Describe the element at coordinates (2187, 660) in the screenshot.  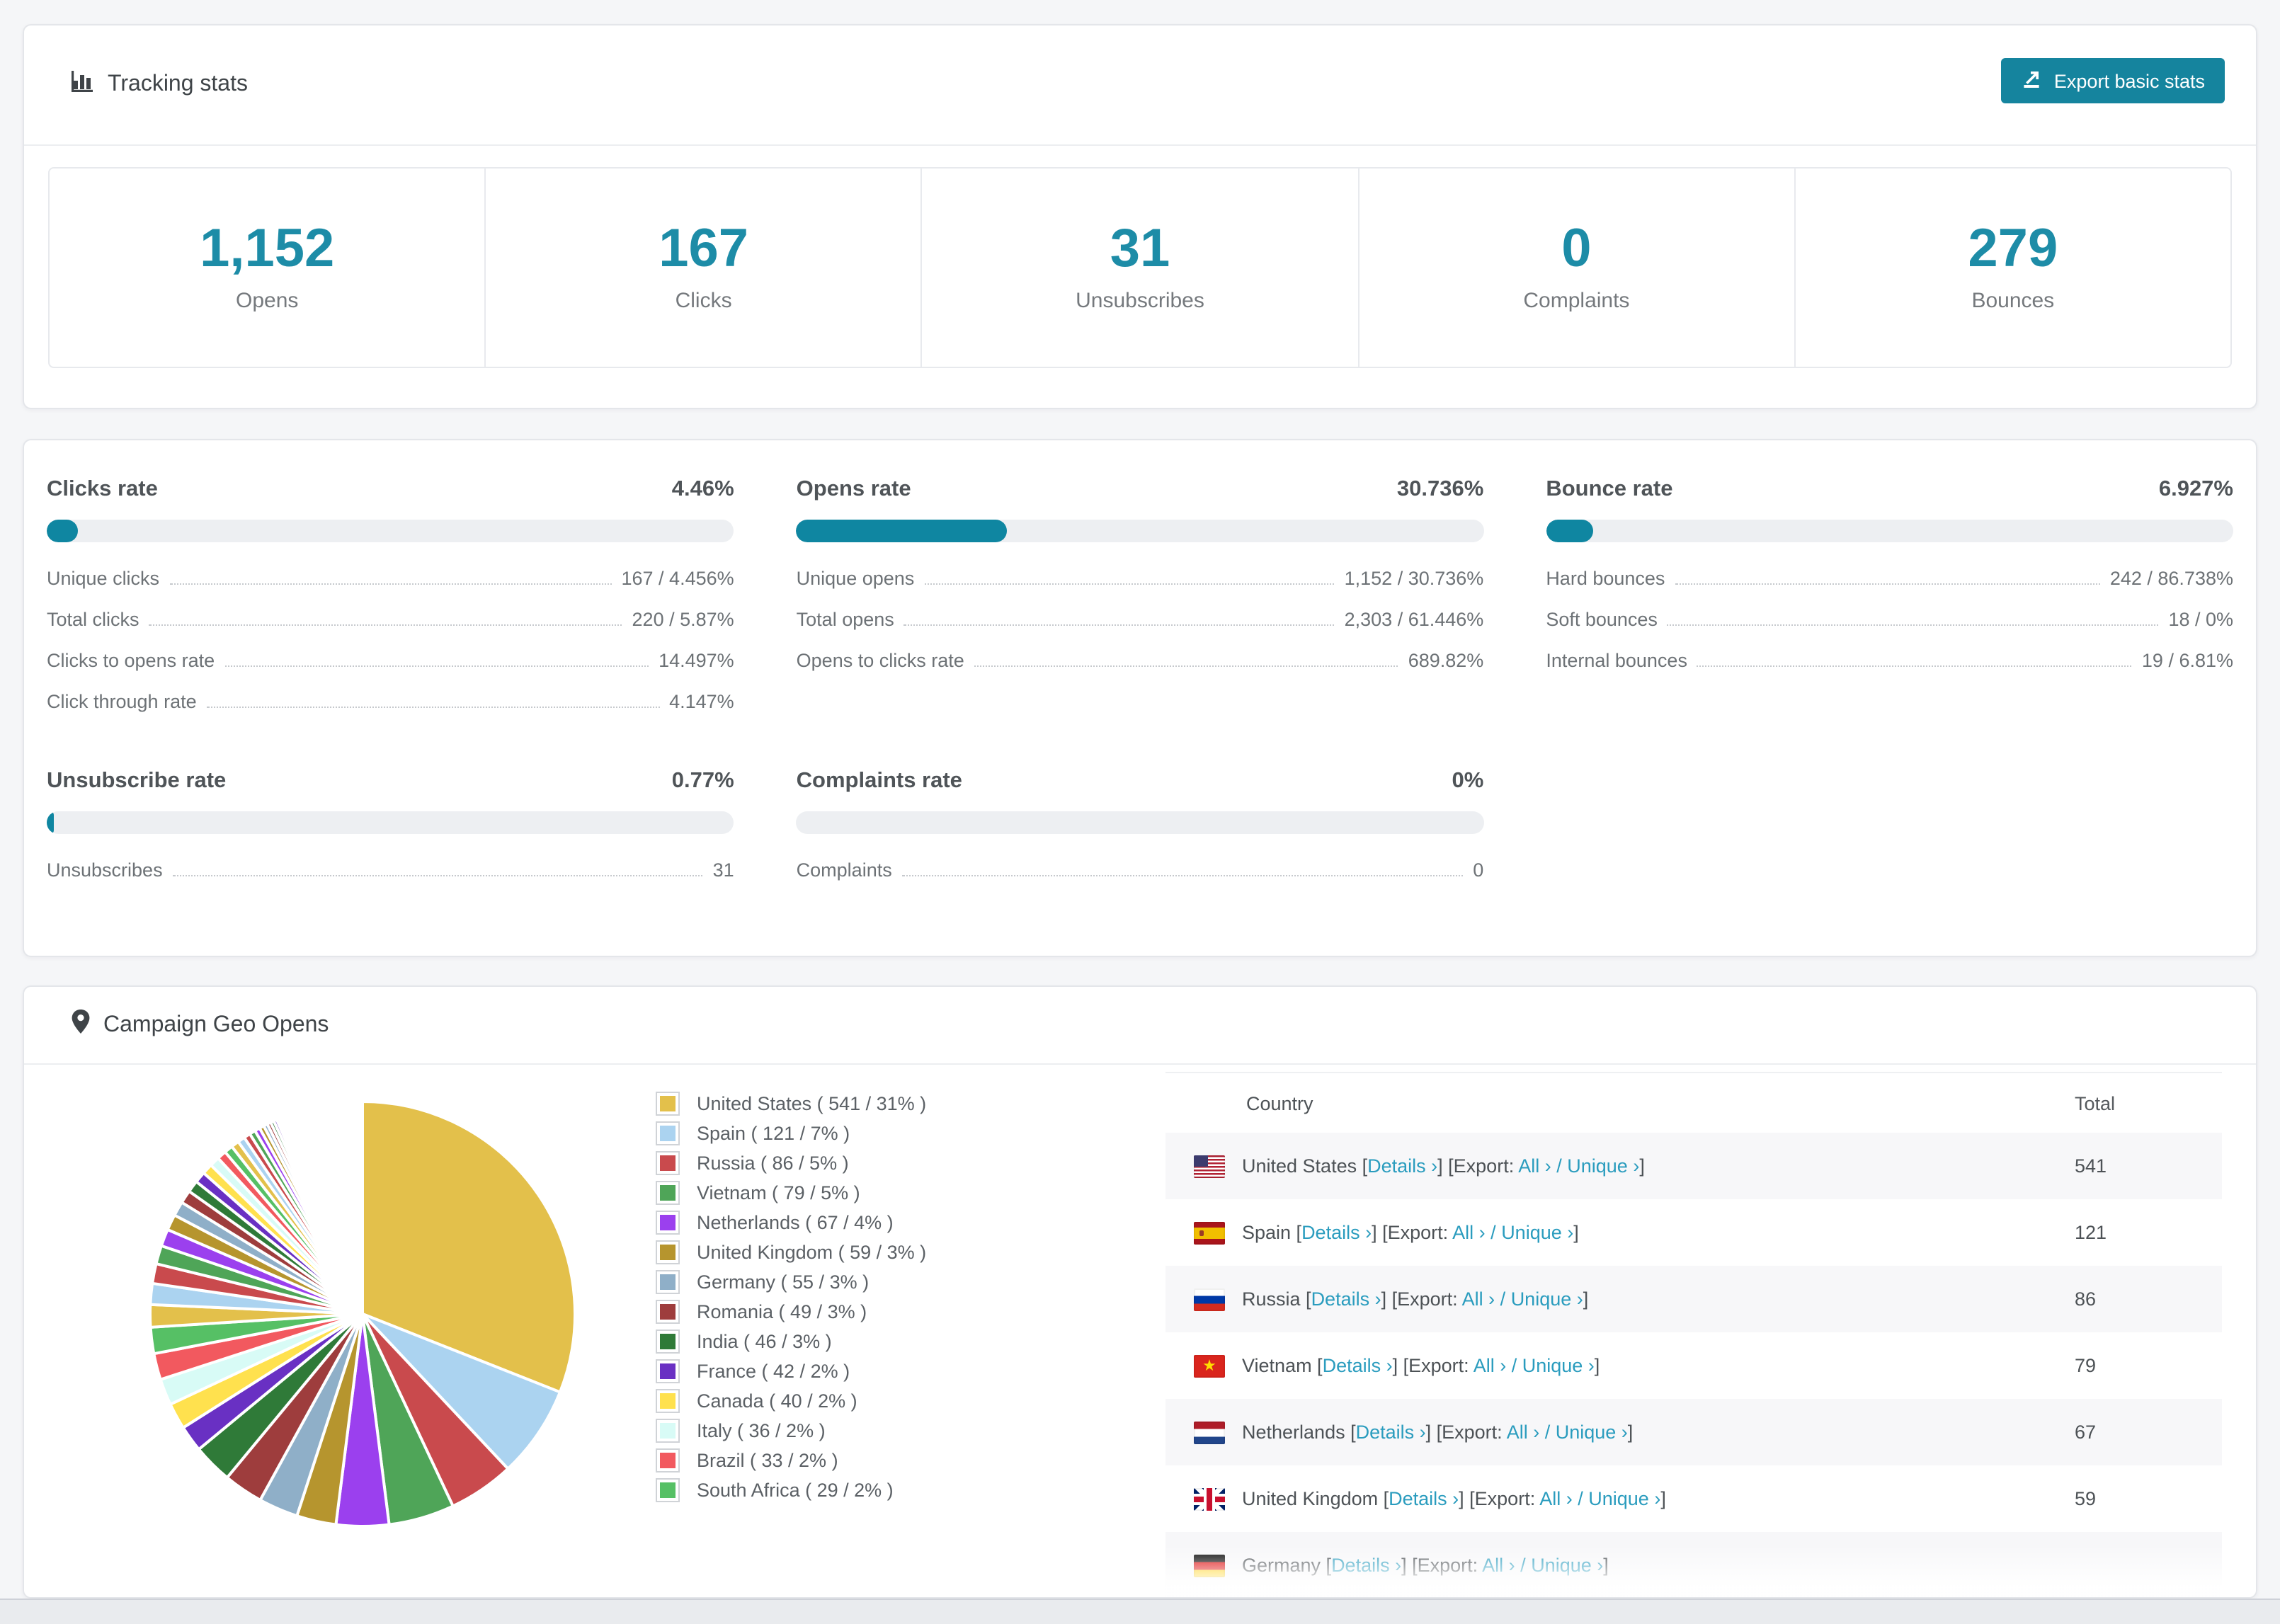
I see `stat-value: 19 / 6.81%` at that location.